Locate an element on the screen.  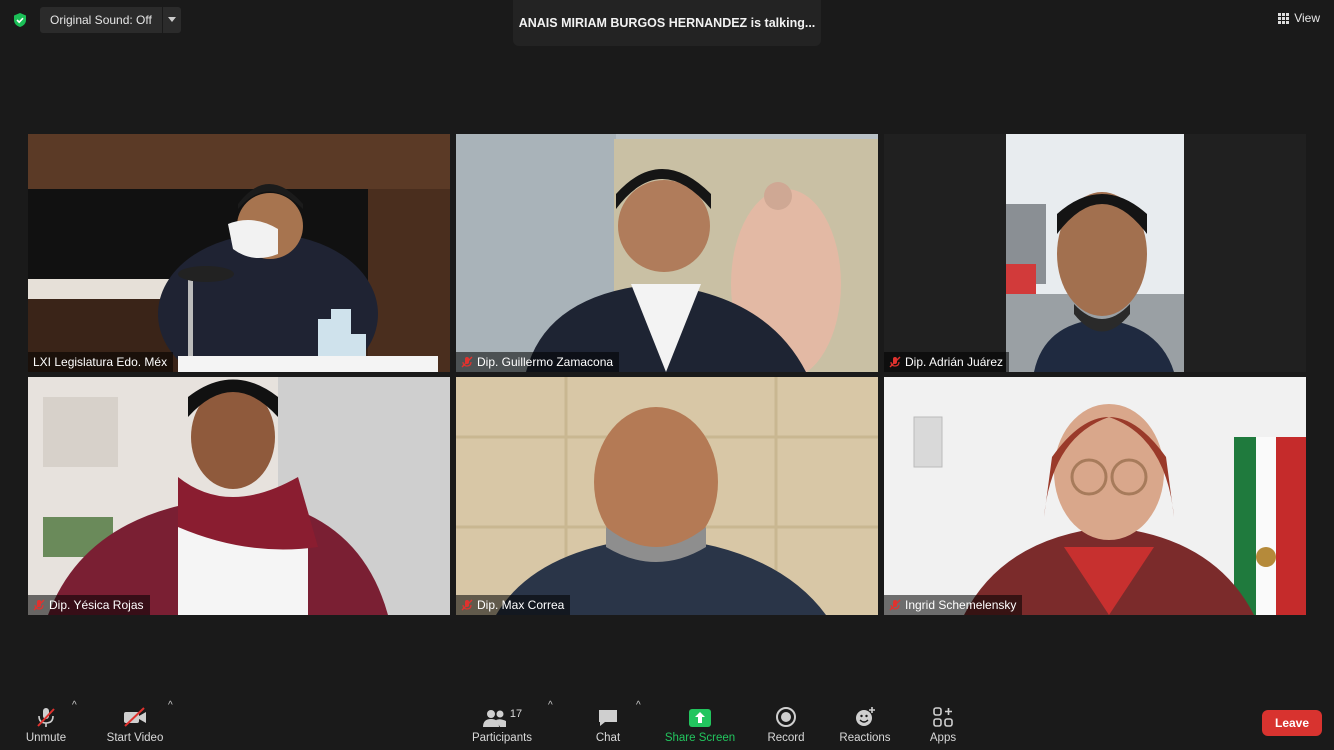
record-label: Record is located at coordinates (786, 738).